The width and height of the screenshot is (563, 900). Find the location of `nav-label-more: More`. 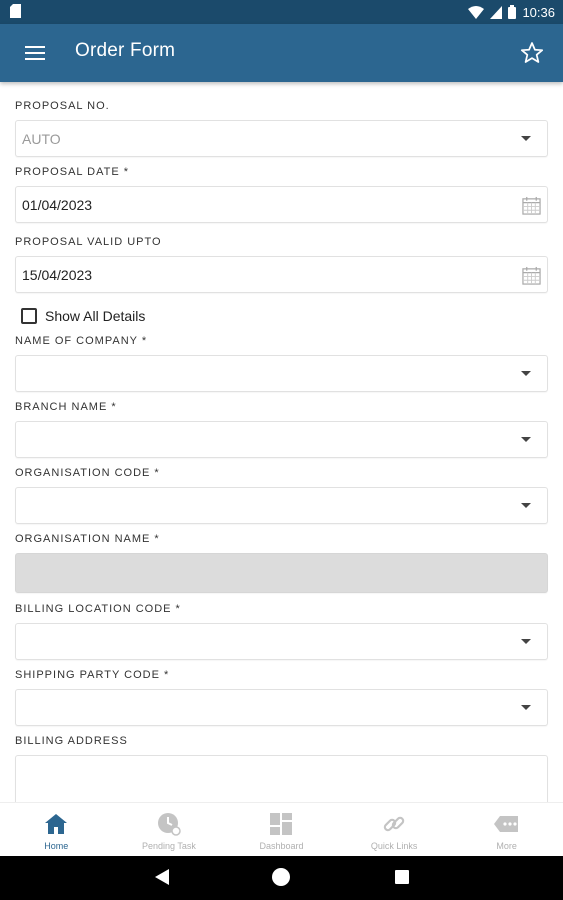

nav-label-more: More is located at coordinates (506, 846).